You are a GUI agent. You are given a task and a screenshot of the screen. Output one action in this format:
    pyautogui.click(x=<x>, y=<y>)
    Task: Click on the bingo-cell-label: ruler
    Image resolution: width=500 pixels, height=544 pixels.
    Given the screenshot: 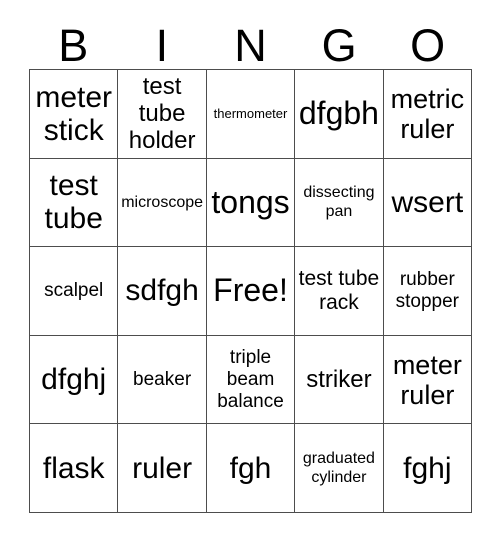 What is the action you would take?
    pyautogui.click(x=162, y=468)
    